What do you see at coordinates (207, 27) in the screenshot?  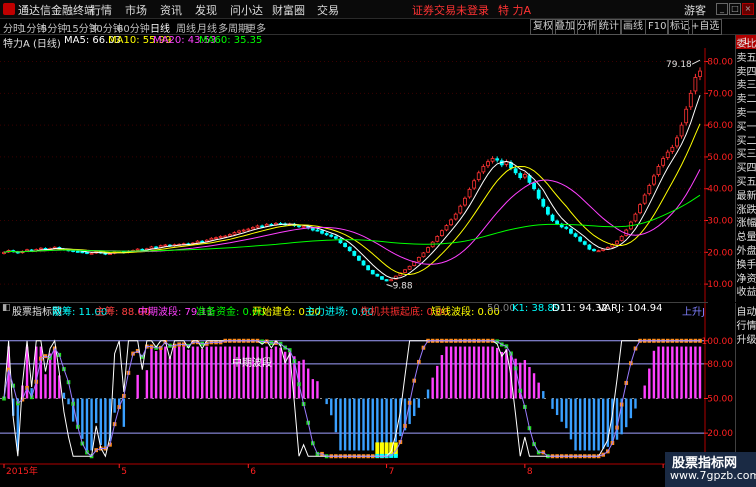 I see `period-8: 月线` at bounding box center [207, 27].